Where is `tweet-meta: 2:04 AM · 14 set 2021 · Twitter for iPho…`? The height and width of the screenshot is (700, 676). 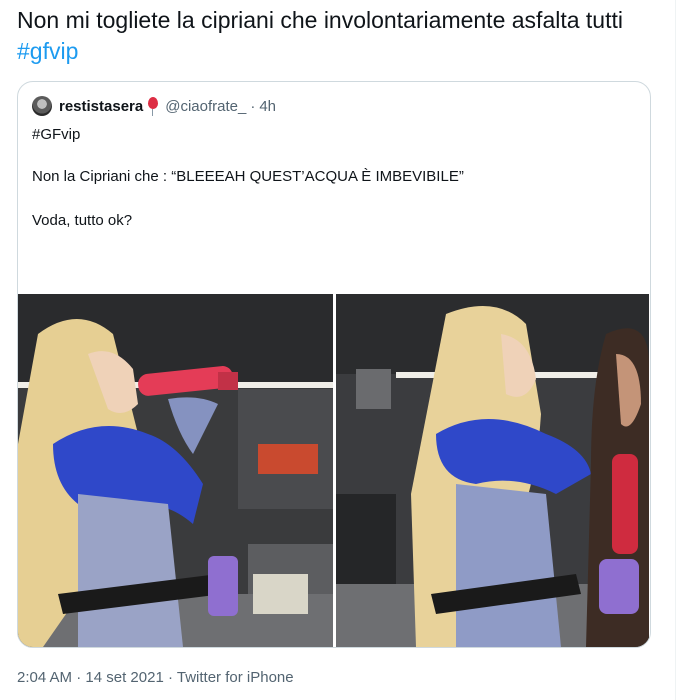 tweet-meta: 2:04 AM · 14 set 2021 · Twitter for iPho… is located at coordinates (155, 677).